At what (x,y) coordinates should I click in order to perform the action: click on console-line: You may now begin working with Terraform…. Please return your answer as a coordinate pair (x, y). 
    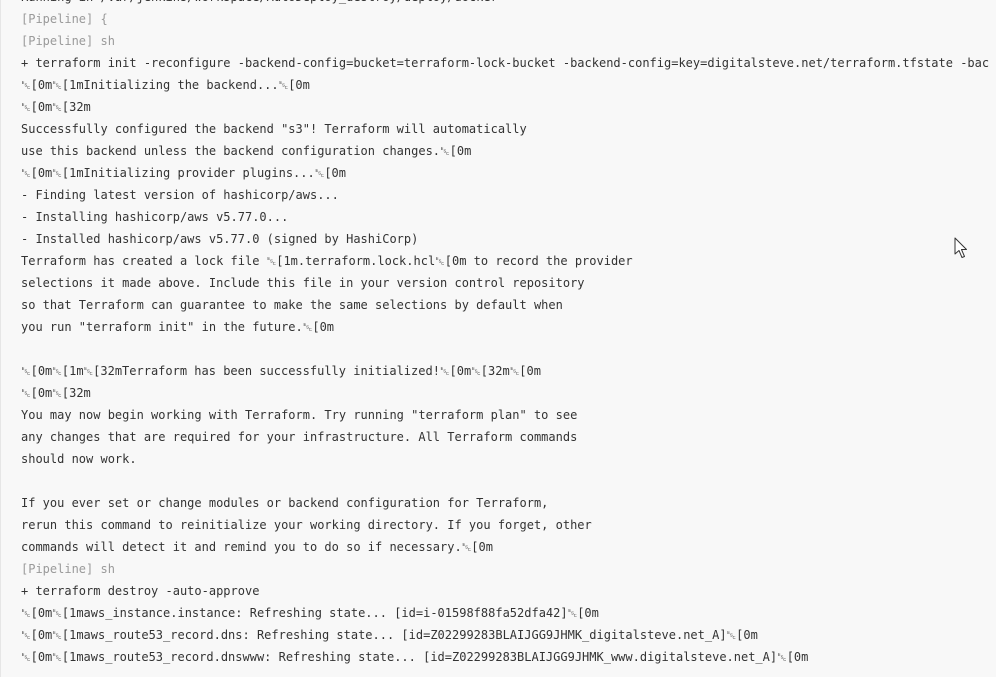
    Looking at the image, I should click on (299, 415).